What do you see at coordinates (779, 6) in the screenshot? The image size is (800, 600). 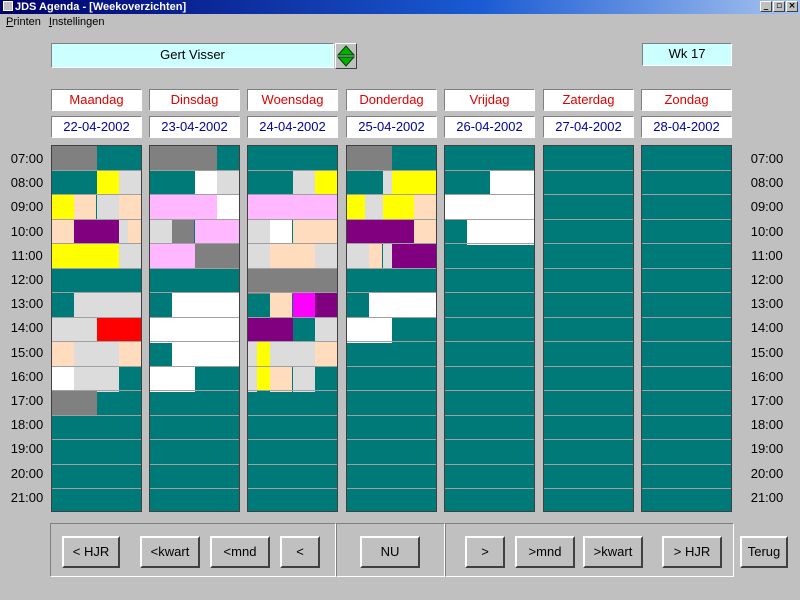 I see `restore-button: ▫` at bounding box center [779, 6].